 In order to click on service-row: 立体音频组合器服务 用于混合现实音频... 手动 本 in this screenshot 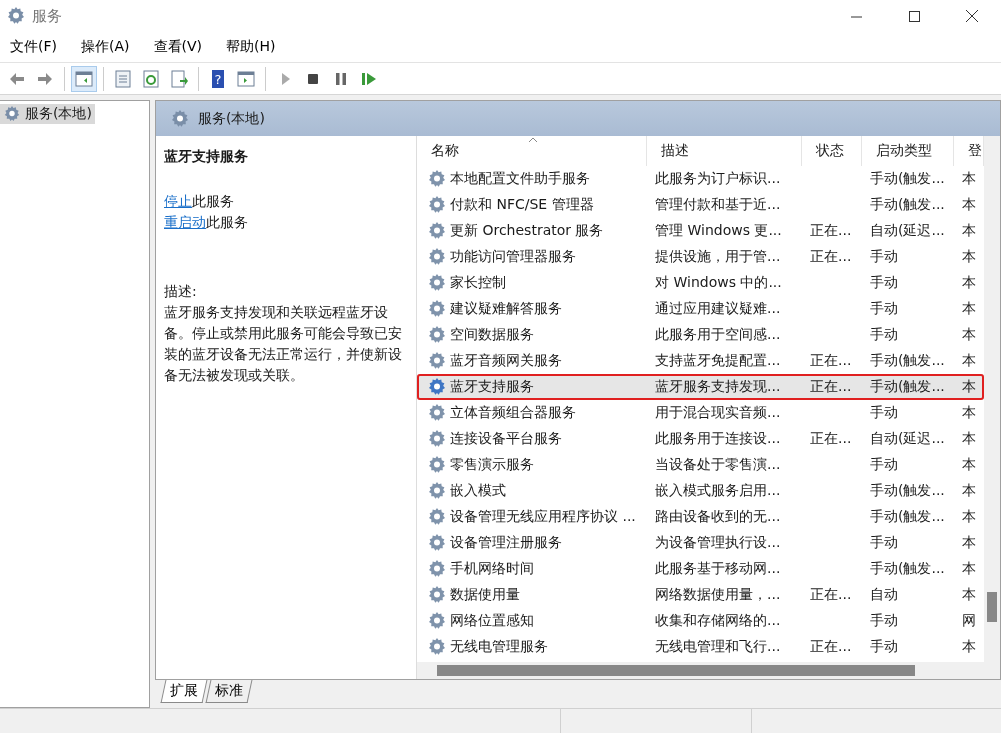, I will do `click(700, 413)`.